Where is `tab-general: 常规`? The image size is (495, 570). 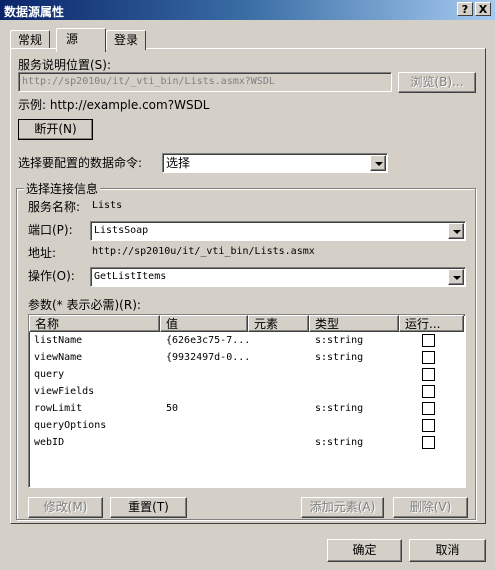 tab-general: 常规 is located at coordinates (30, 40).